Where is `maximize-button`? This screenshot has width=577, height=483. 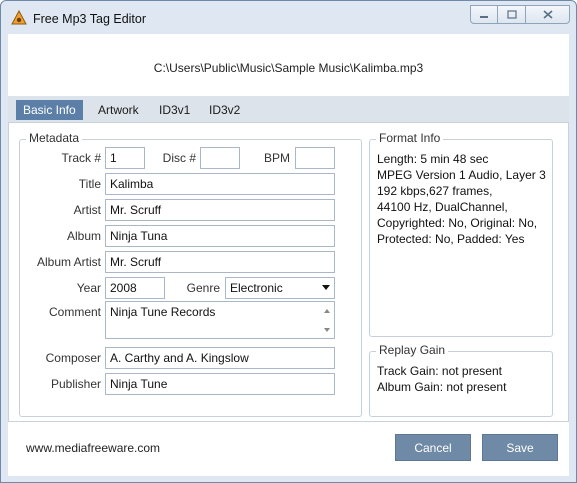
maximize-button is located at coordinates (512, 14).